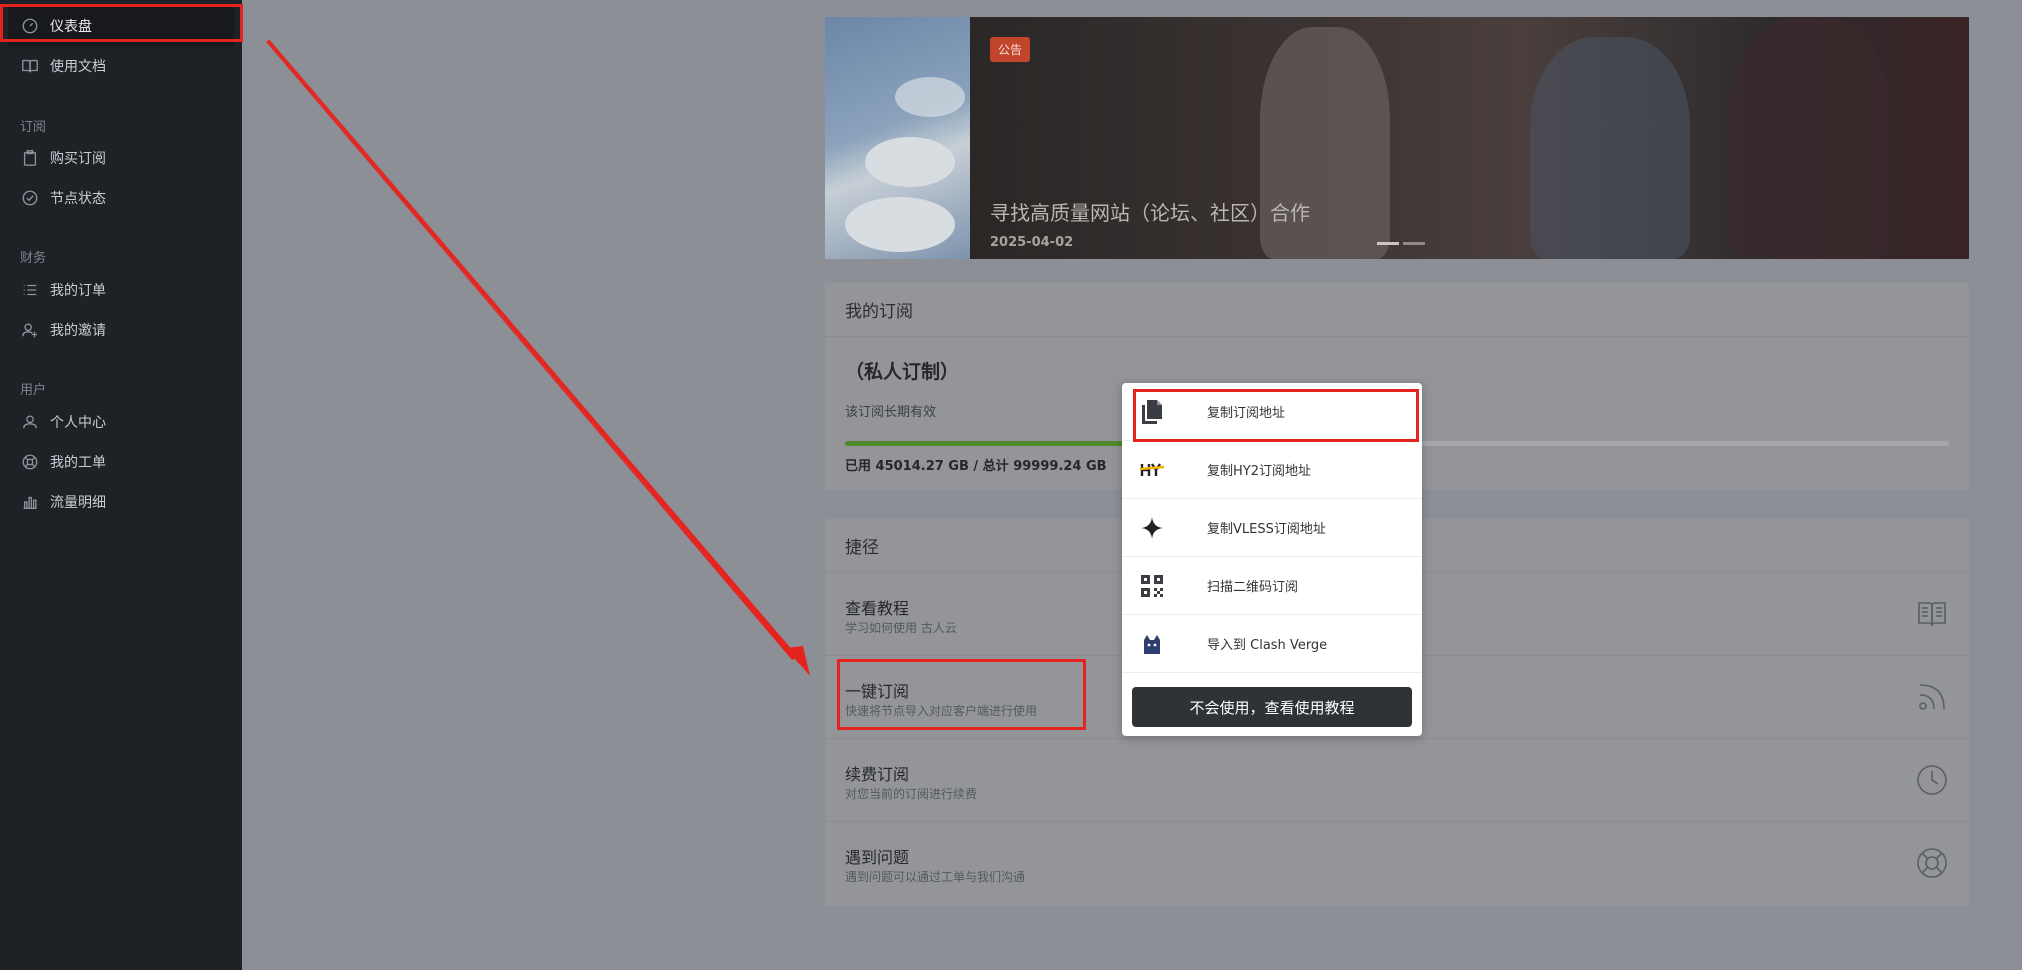 Image resolution: width=2022 pixels, height=970 pixels. What do you see at coordinates (877, 691) in the screenshot?
I see `shortcut-title: 一键订阅` at bounding box center [877, 691].